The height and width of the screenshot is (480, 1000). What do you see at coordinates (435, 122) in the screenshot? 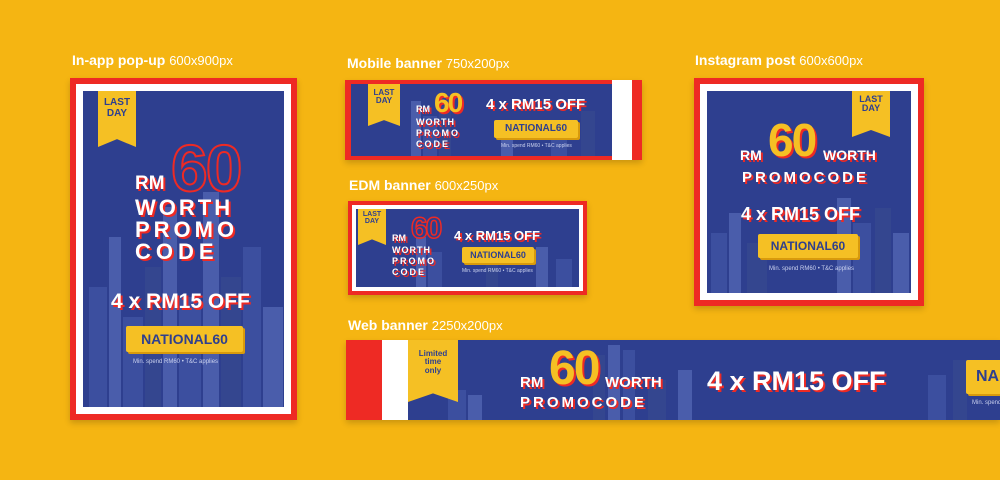
I see `mobile-worth: WORTH` at bounding box center [435, 122].